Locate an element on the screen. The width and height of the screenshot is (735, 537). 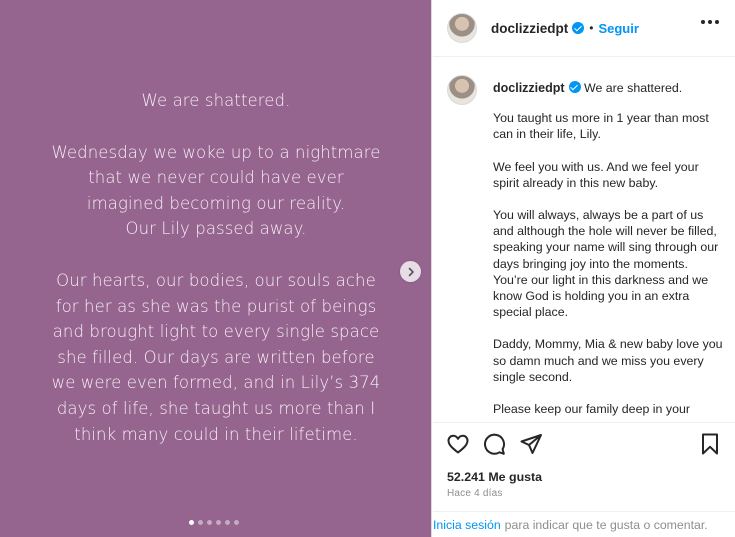
media-line: Wednesday we woke up to a nightmare is located at coordinates (216, 152).